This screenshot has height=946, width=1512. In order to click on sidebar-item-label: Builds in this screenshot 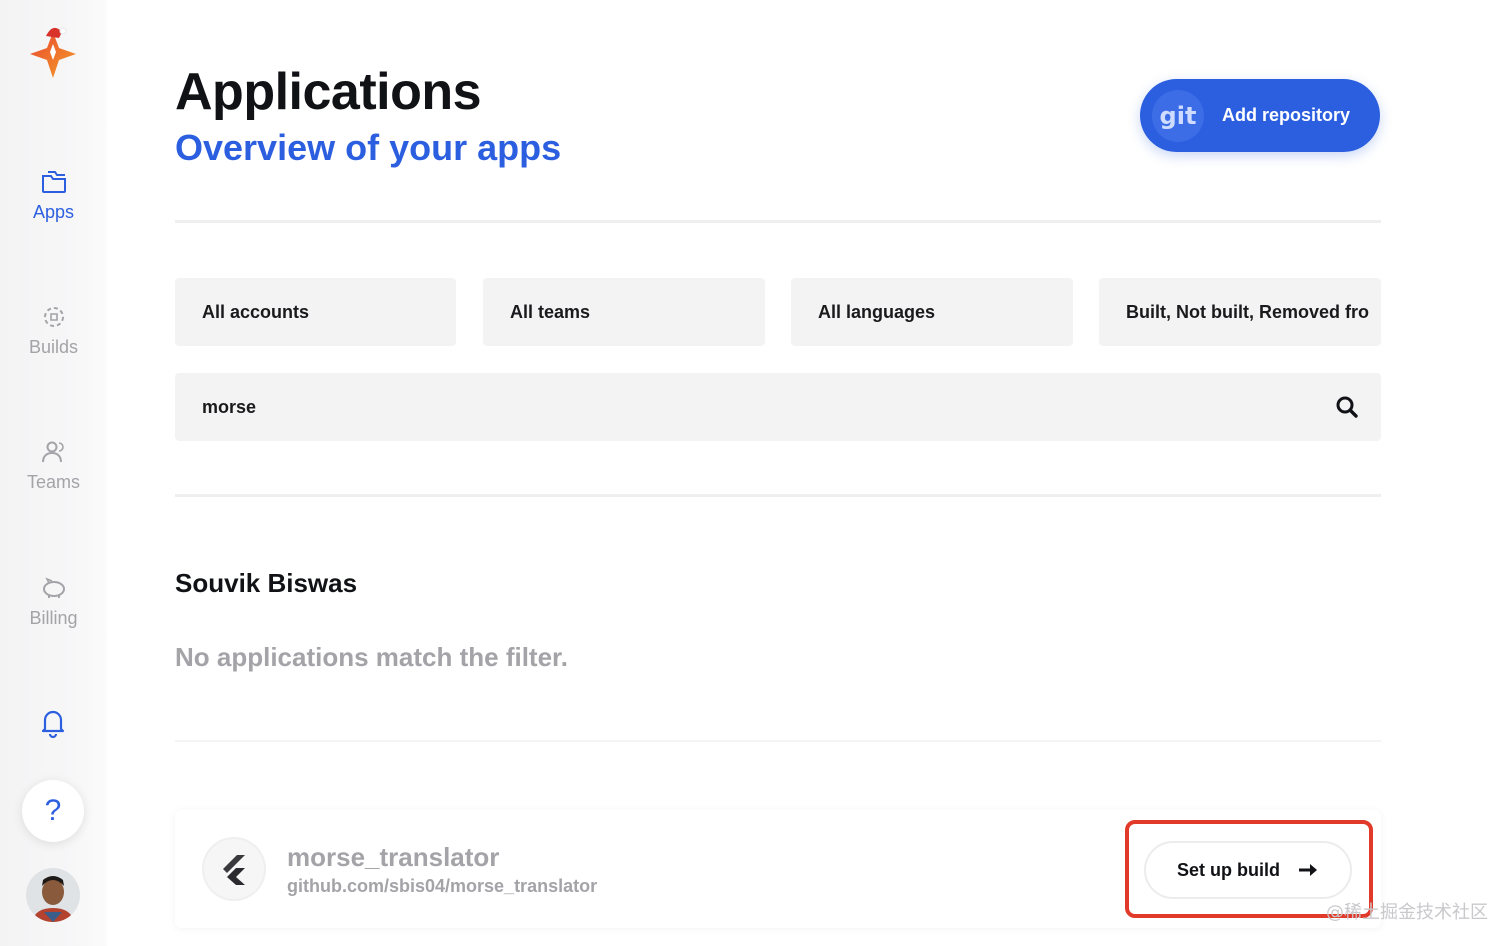, I will do `click(53, 347)`.